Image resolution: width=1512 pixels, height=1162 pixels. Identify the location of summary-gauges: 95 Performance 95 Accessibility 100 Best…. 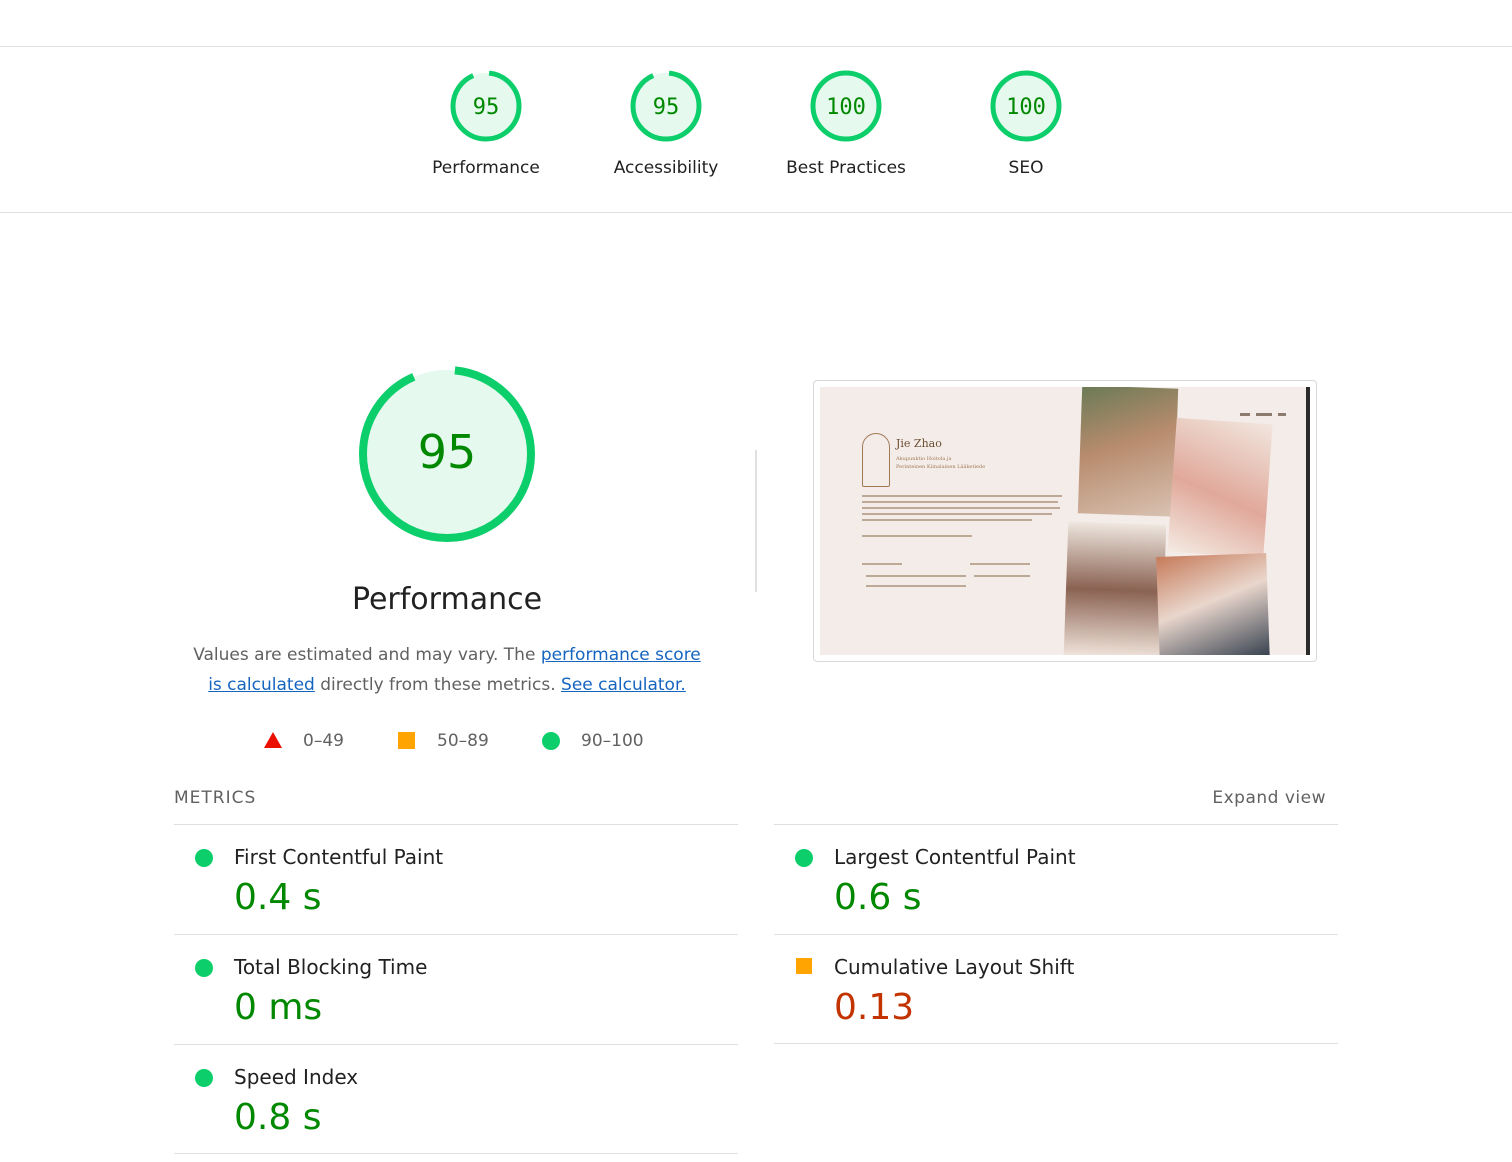
(756, 133).